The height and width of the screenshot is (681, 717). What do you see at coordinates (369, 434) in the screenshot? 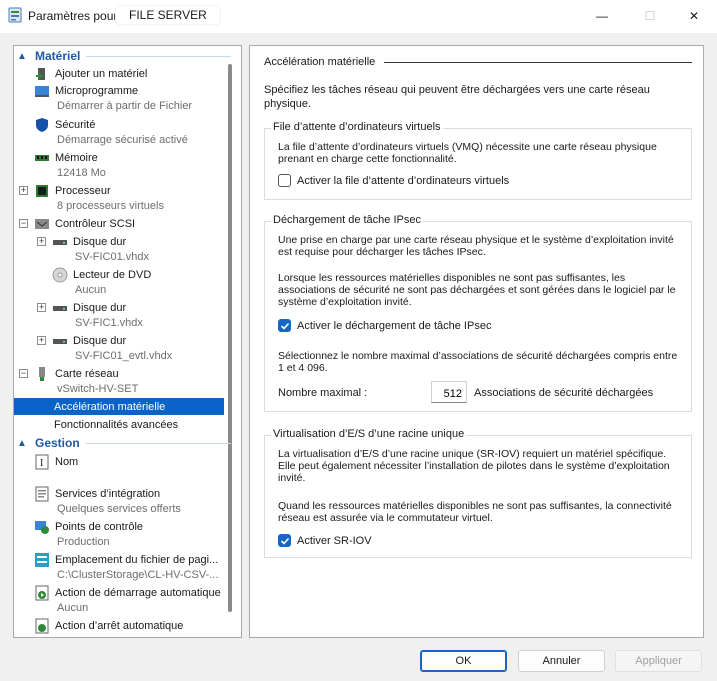
I see `sriov-group-label: Virtualisation d’E/S d’une racine unique` at bounding box center [369, 434].